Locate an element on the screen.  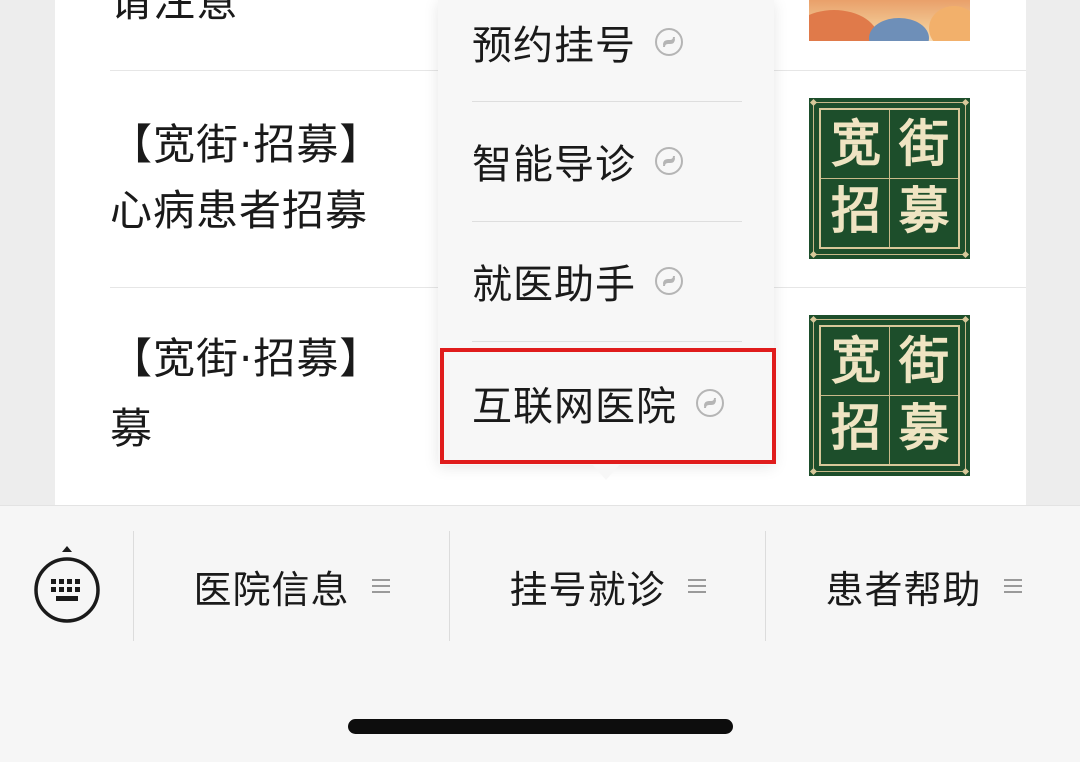
popup-pointer is located at coordinates (606, 471).